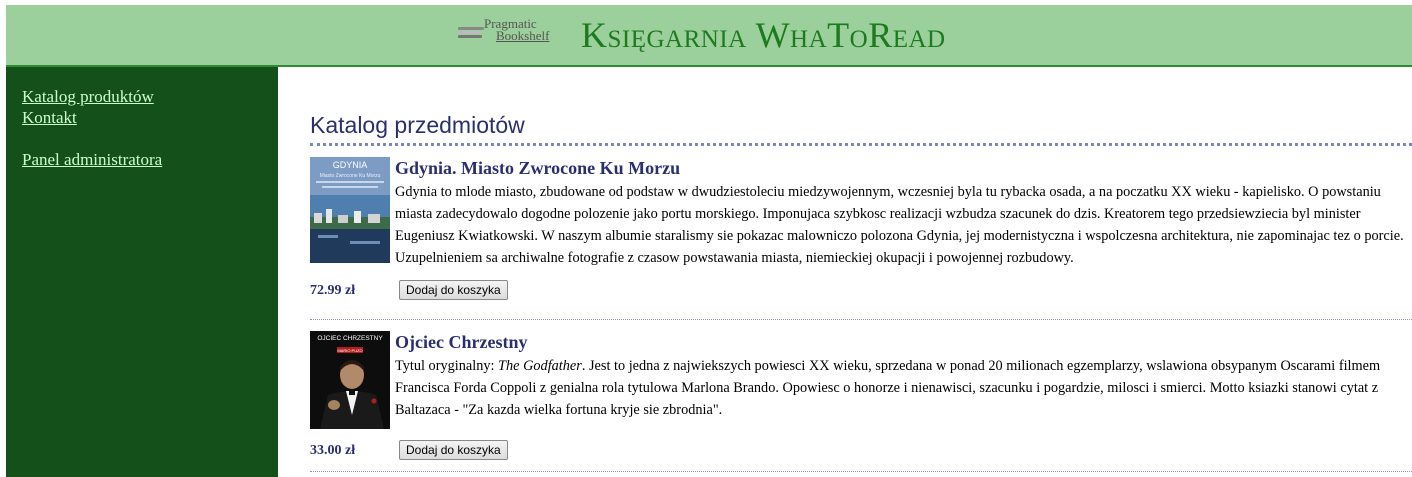  Describe the element at coordinates (88, 97) in the screenshot. I see `sidebar-link-catalog: Katalog produktów` at that location.